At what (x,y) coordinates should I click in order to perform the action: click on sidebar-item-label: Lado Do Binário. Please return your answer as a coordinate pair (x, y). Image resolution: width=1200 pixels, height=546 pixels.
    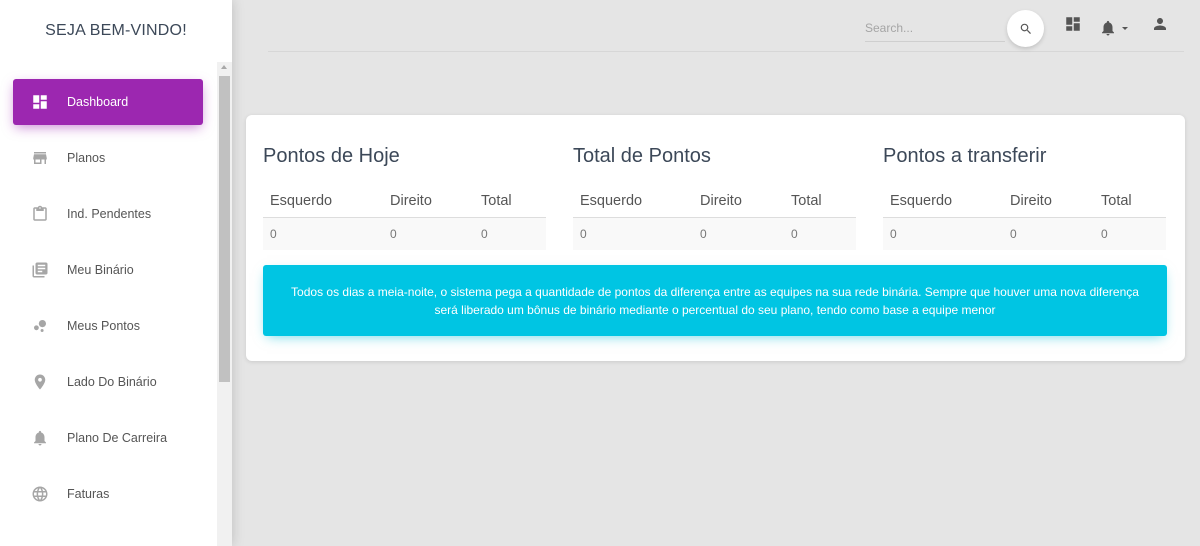
    Looking at the image, I should click on (112, 382).